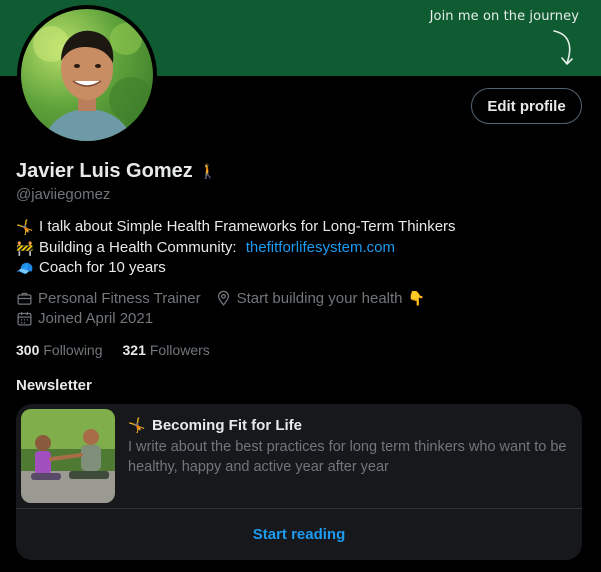 The height and width of the screenshot is (572, 601). I want to click on start-reading-button: Start reading, so click(299, 534).